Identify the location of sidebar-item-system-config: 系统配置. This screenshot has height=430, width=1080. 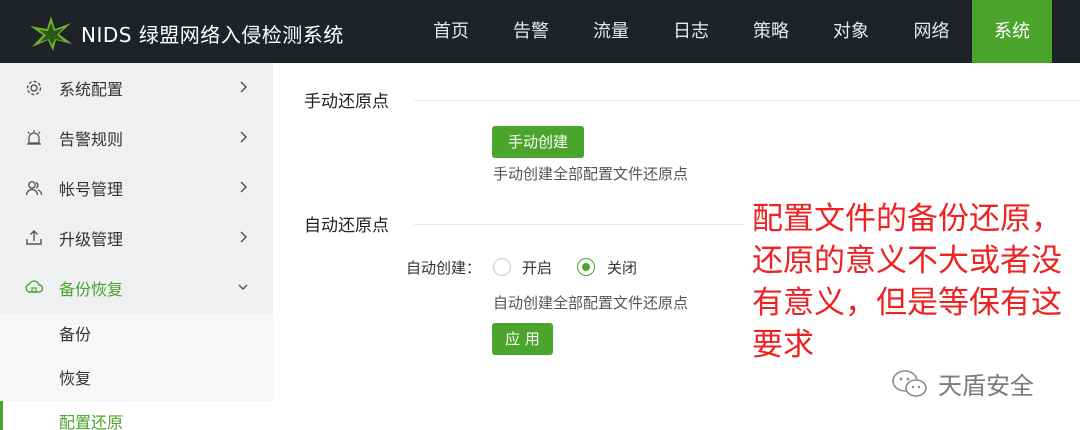
(136, 88).